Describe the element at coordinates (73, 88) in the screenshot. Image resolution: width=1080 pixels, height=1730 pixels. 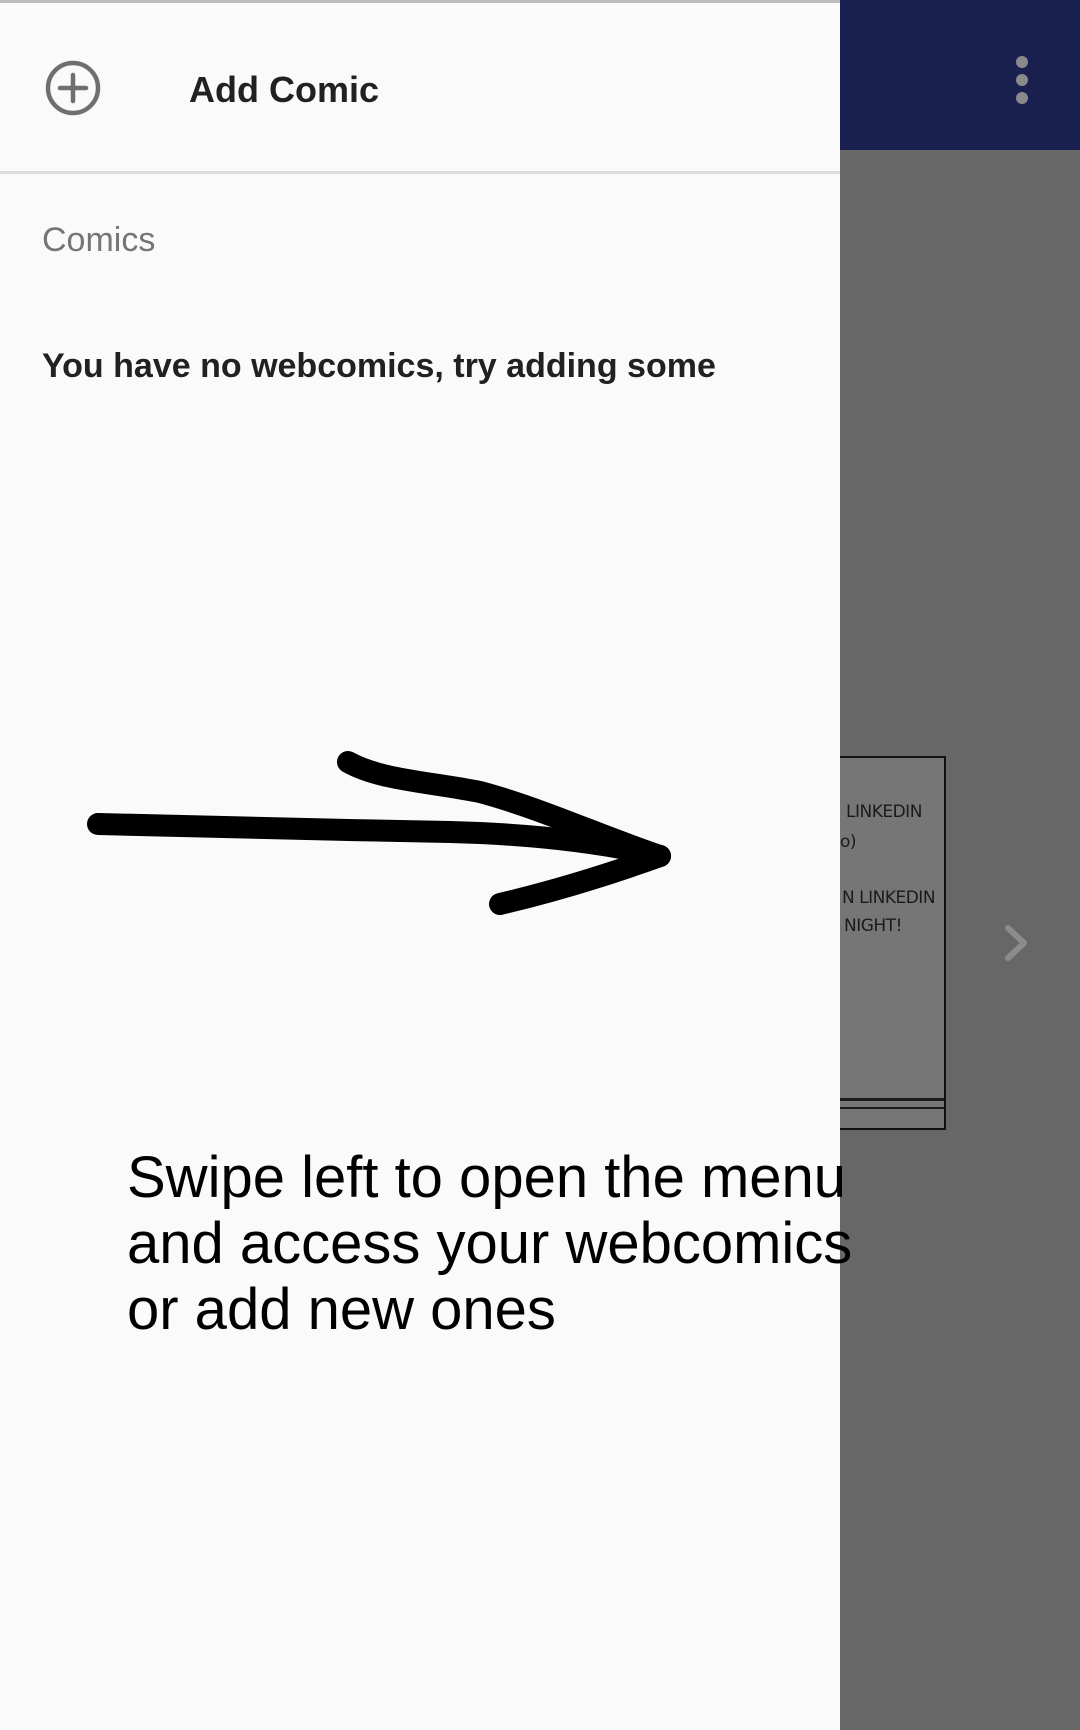
I see `add-circle-icon` at that location.